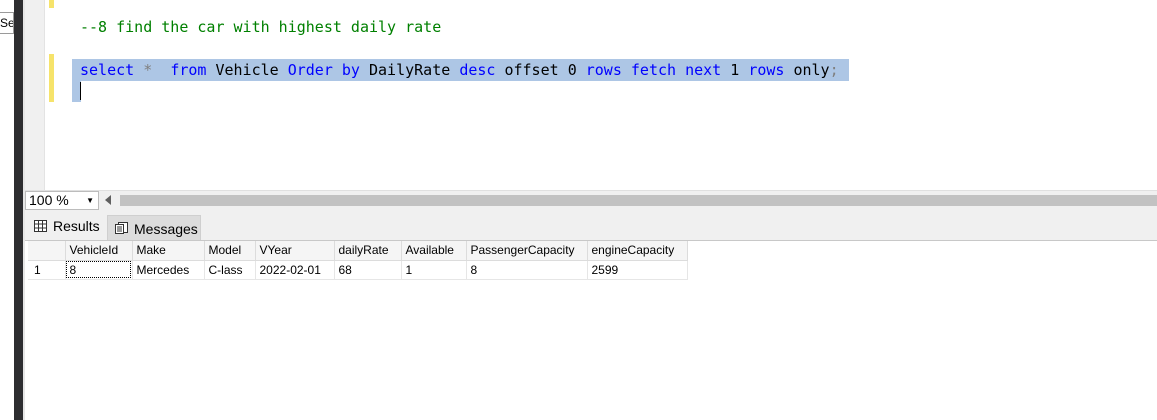 This screenshot has width=1157, height=420. Describe the element at coordinates (637, 251) in the screenshot. I see `column-header: engineCapacity` at that location.